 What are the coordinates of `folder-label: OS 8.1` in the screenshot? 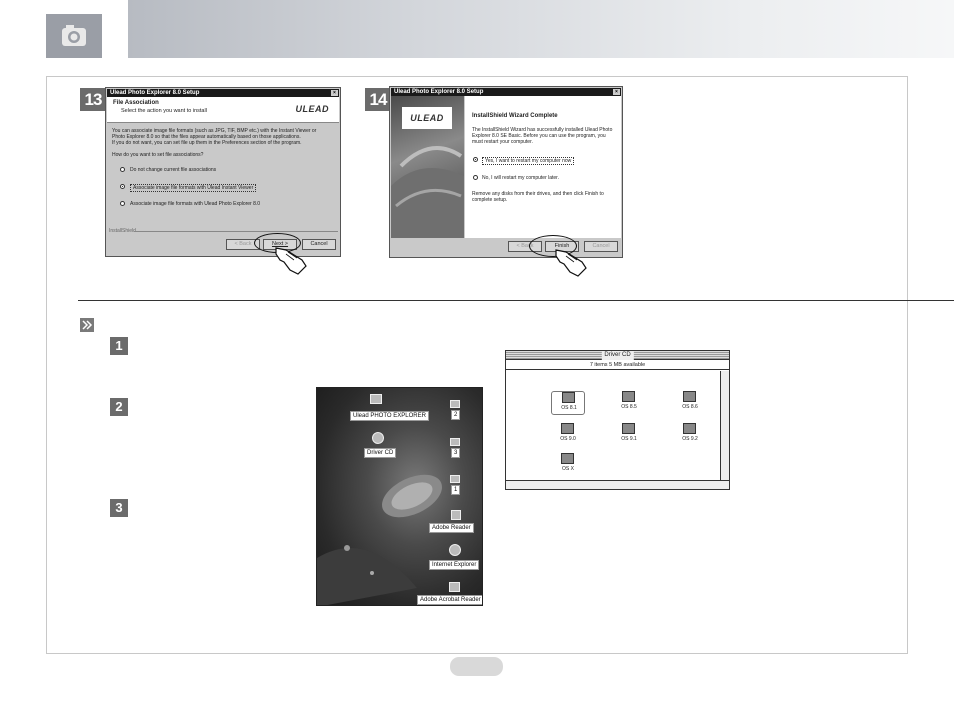 It's located at (569, 408).